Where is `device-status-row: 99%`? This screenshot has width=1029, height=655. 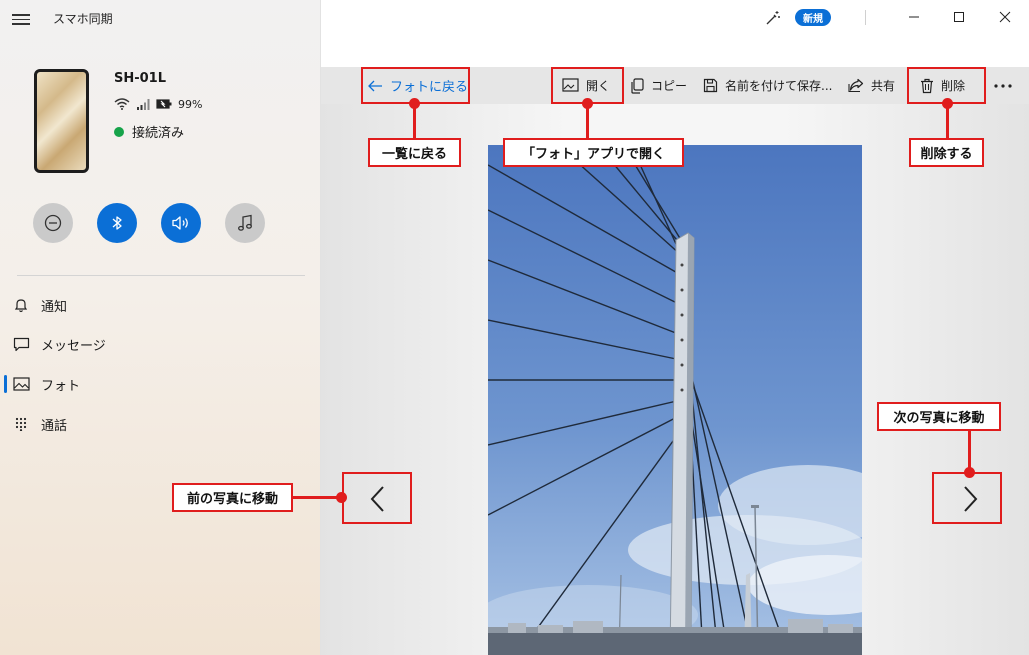
device-status-row: 99% is located at coordinates (158, 104).